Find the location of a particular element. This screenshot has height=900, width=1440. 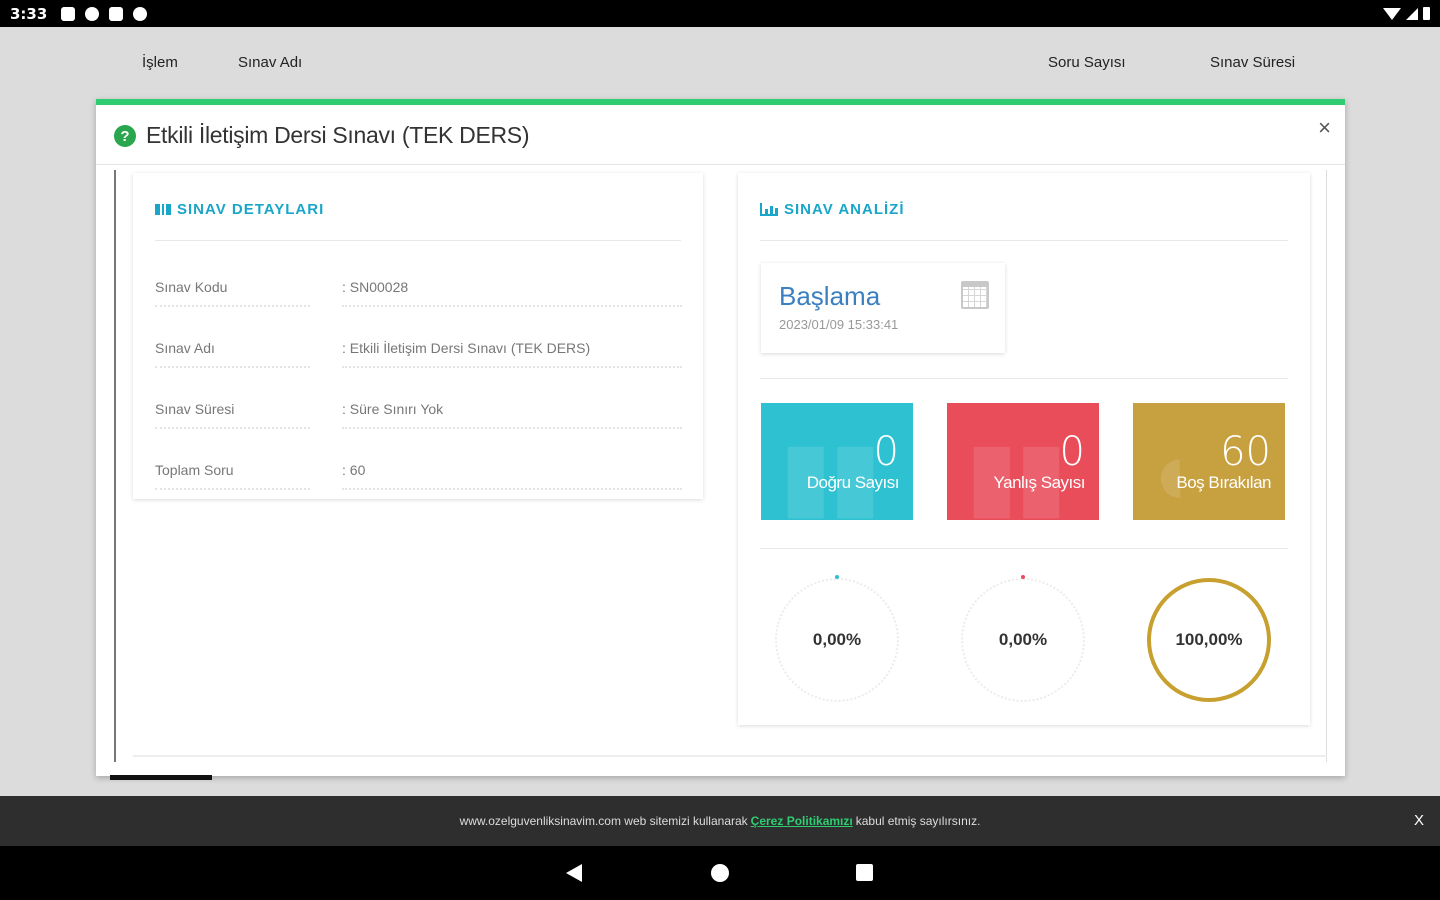

correct-percent: 0,00% is located at coordinates (837, 639).